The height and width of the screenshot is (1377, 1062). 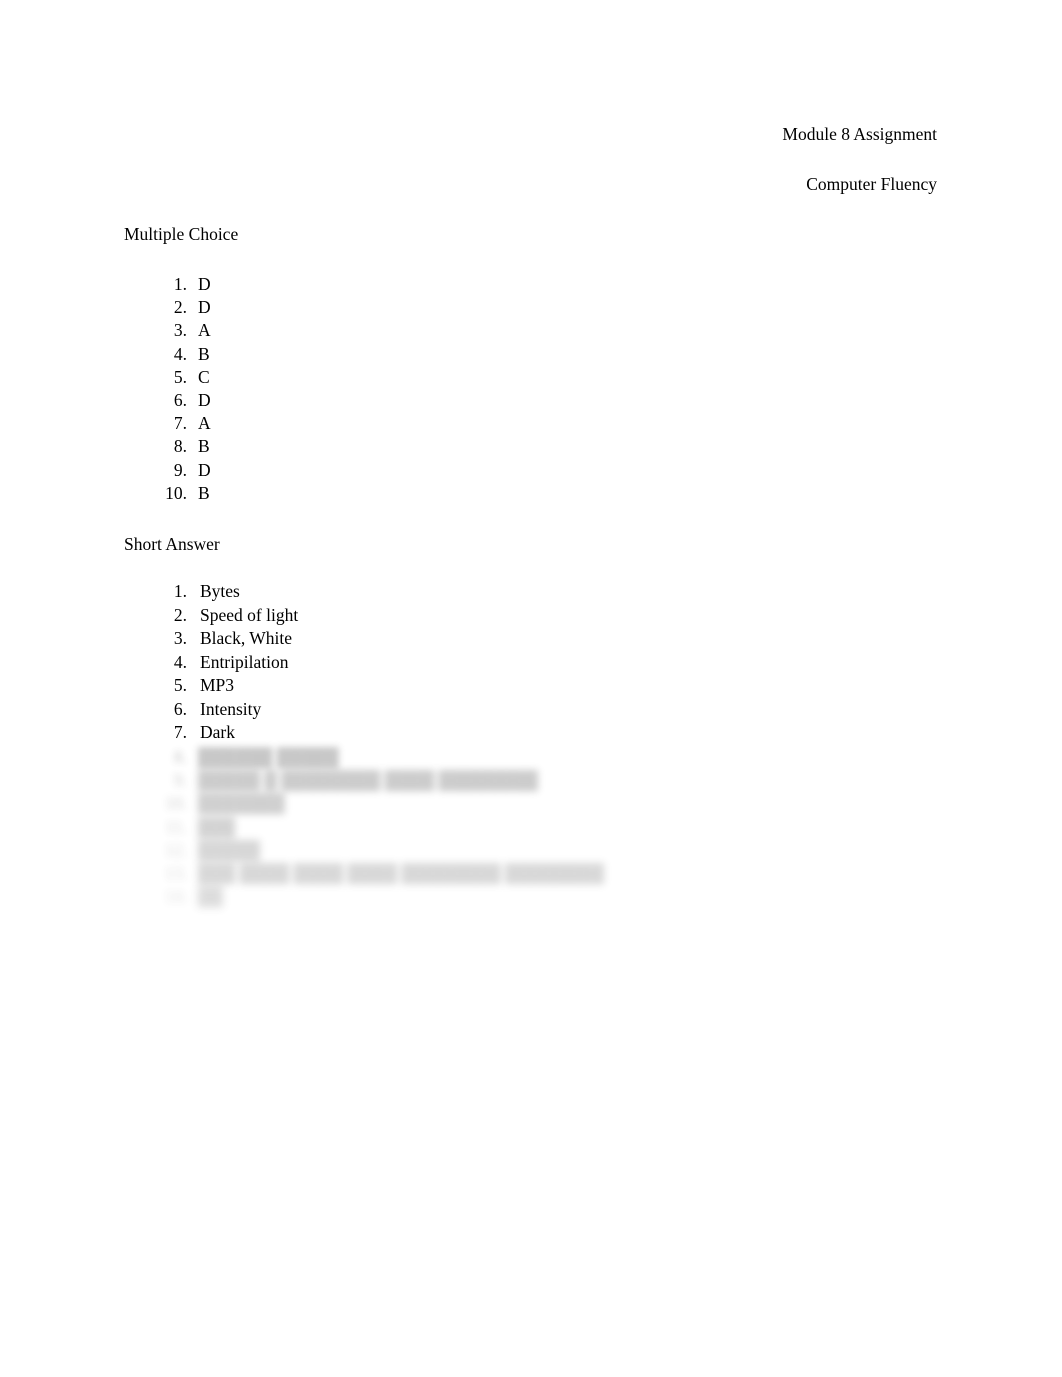 What do you see at coordinates (364, 757) in the screenshot?
I see `list-item-obscured: 8. ██████ █████` at bounding box center [364, 757].